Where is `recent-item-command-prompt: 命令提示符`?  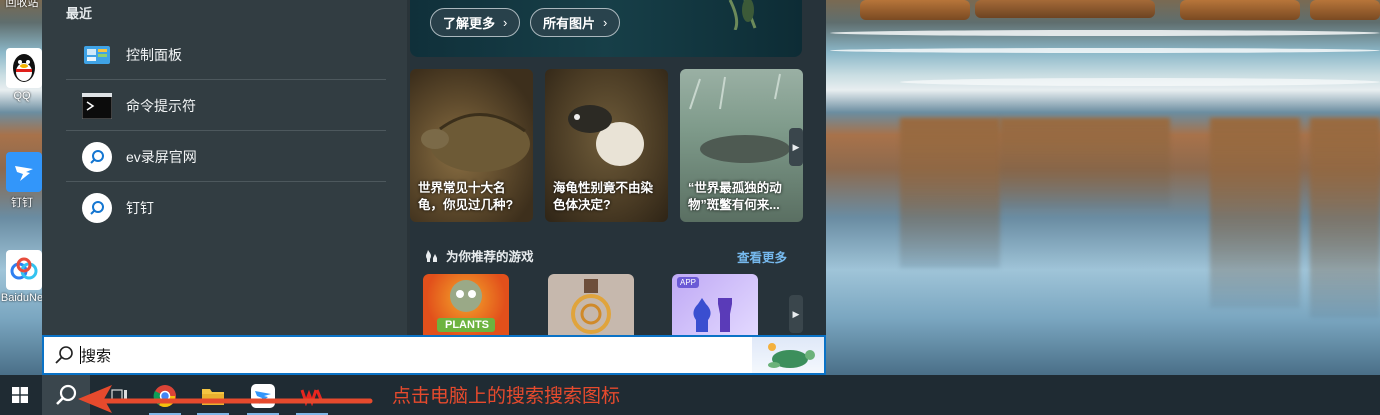 recent-item-command-prompt: 命令提示符 is located at coordinates (226, 106).